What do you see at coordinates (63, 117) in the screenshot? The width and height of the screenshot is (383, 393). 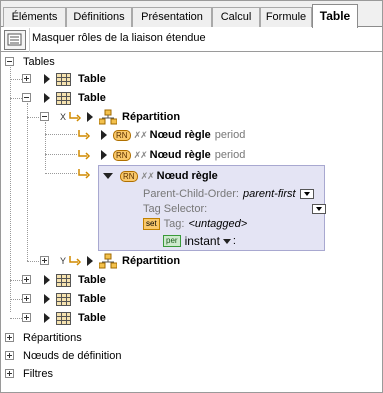 I see `axis-label: X` at bounding box center [63, 117].